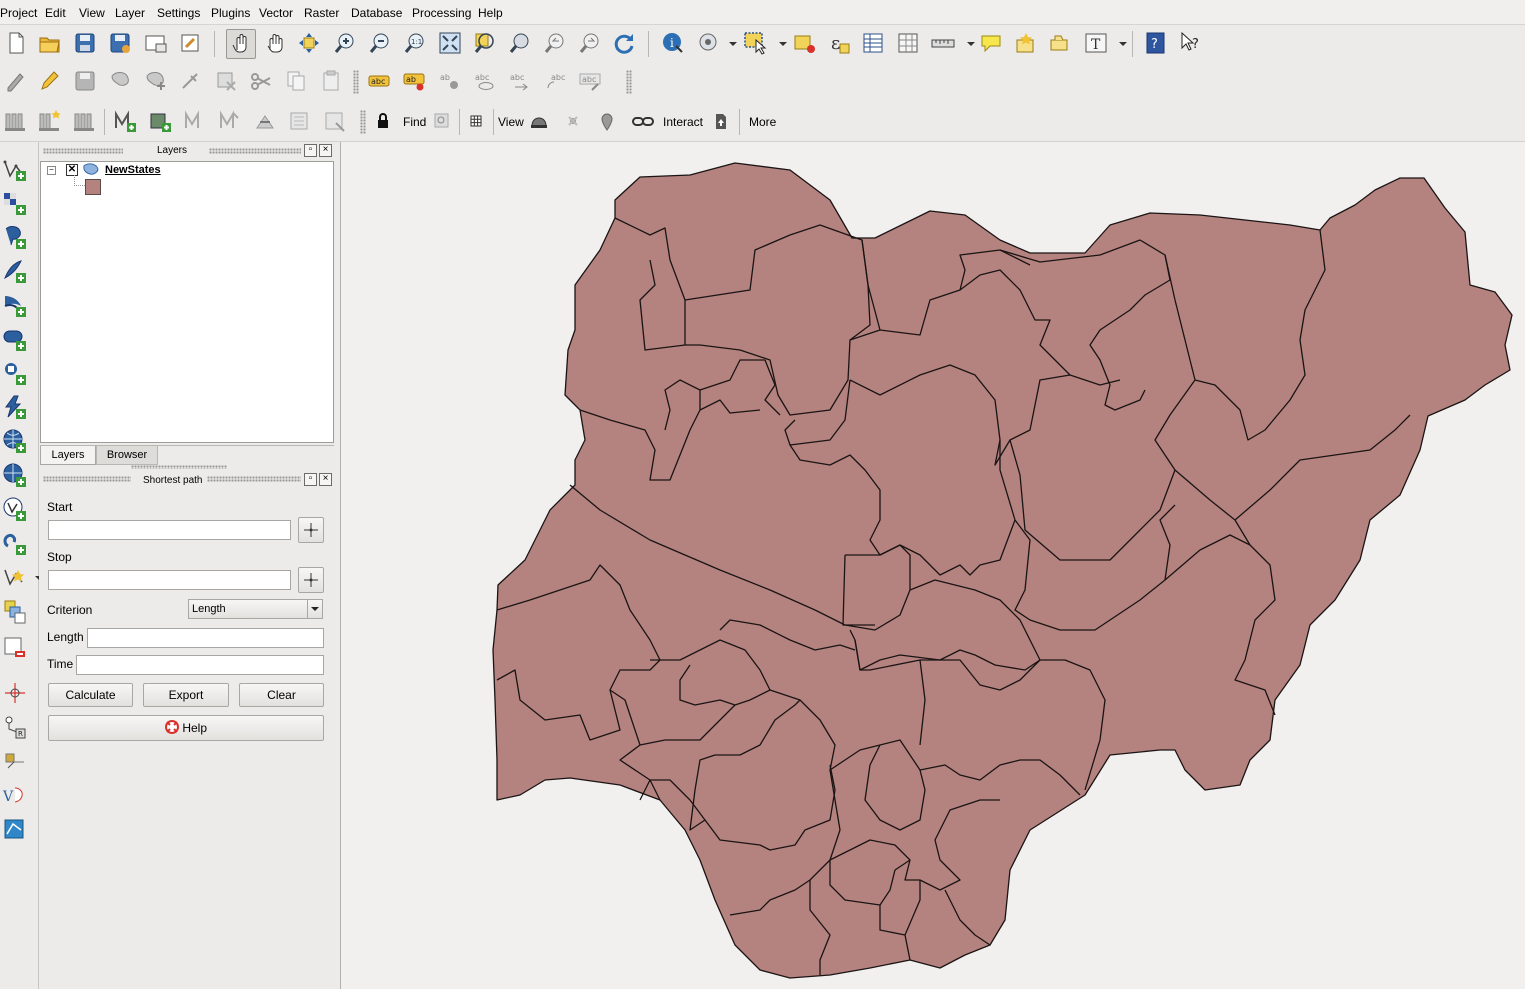 The image size is (1525, 989). I want to click on add-raster-feature-icon, so click(160, 121).